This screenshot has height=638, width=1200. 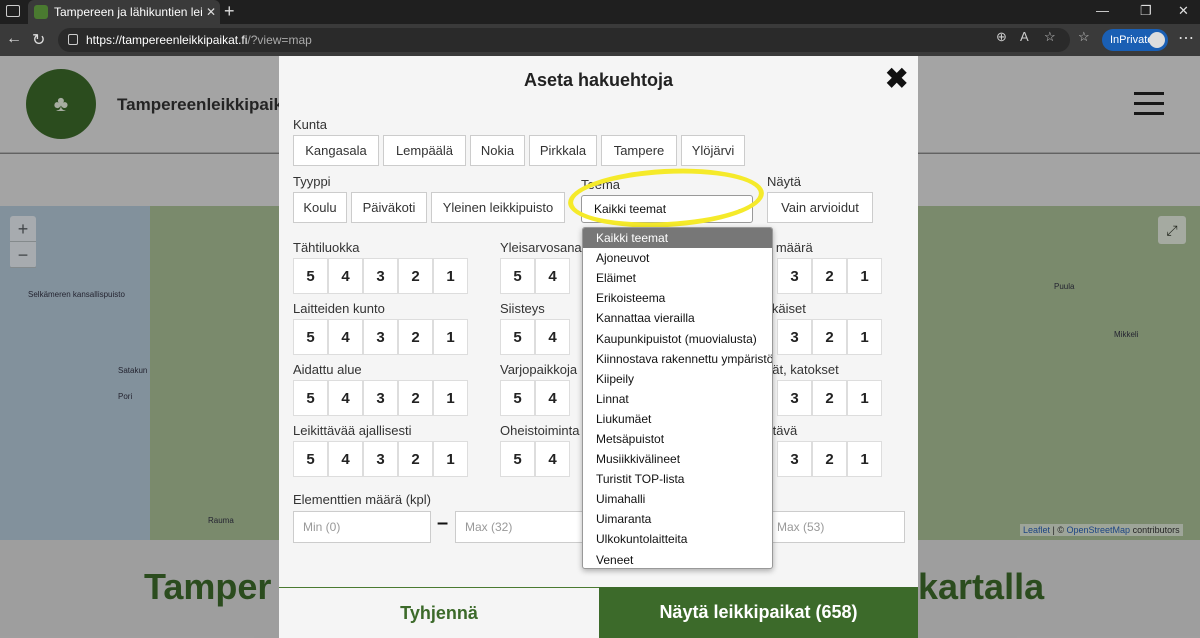 I want to click on inprivate-badge: InPrivate, so click(x=1135, y=40).